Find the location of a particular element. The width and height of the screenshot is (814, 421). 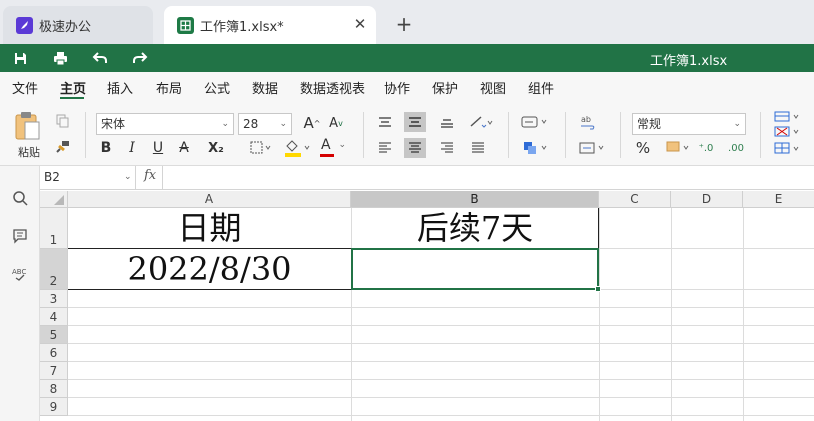

left-sidebar: ABC is located at coordinates (20, 293).